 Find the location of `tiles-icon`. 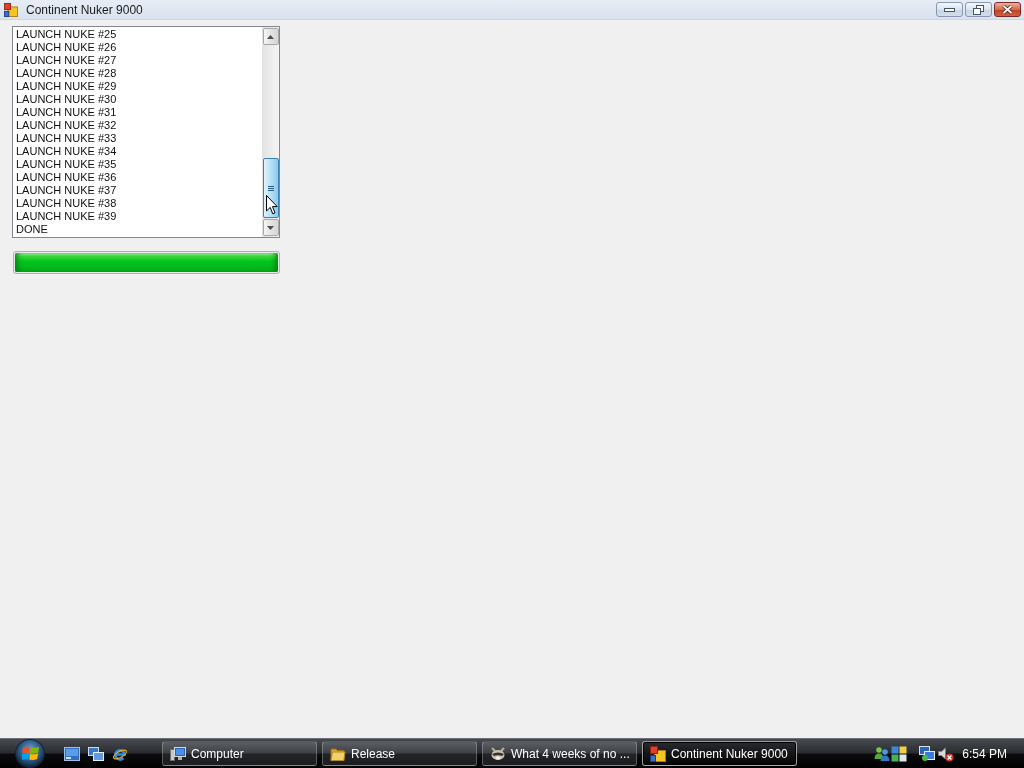

tiles-icon is located at coordinates (899, 753).